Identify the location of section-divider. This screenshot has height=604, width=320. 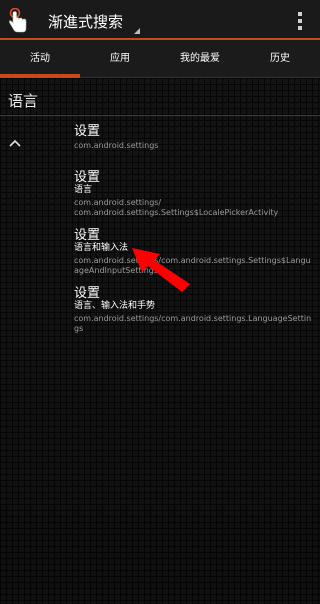
(160, 115).